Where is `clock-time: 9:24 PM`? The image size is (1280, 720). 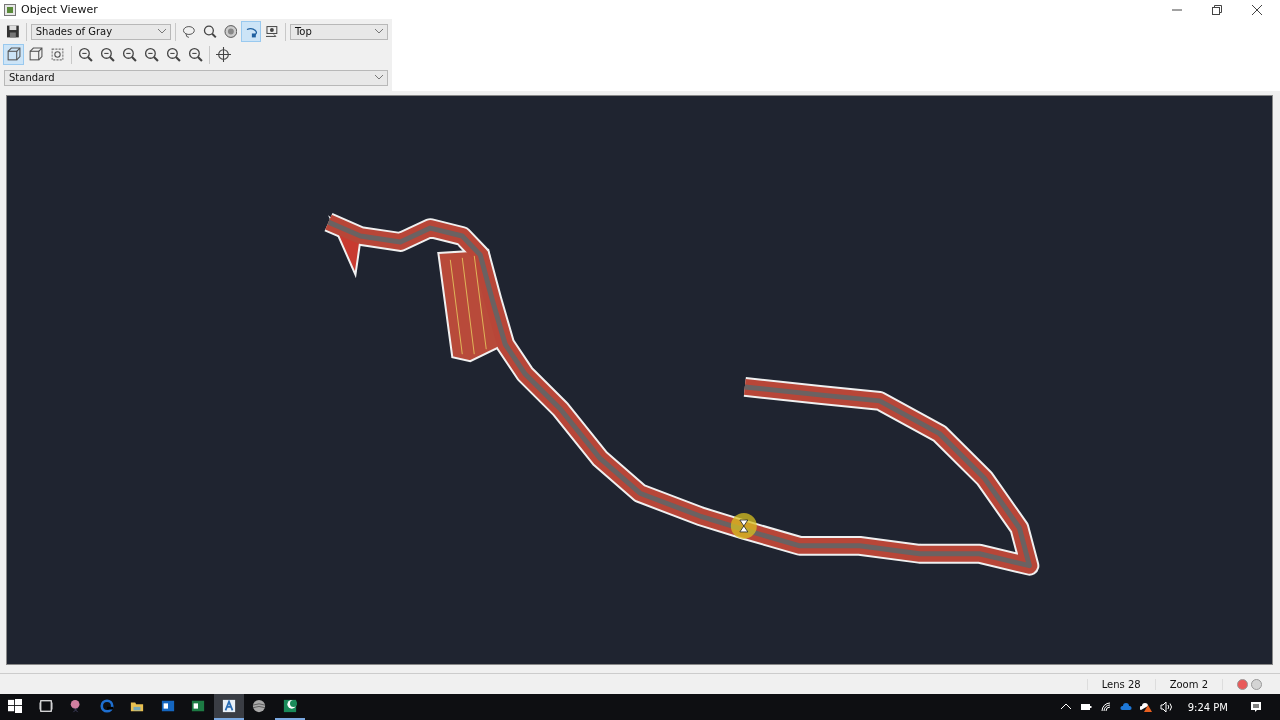
clock-time: 9:24 PM is located at coordinates (1207, 707).